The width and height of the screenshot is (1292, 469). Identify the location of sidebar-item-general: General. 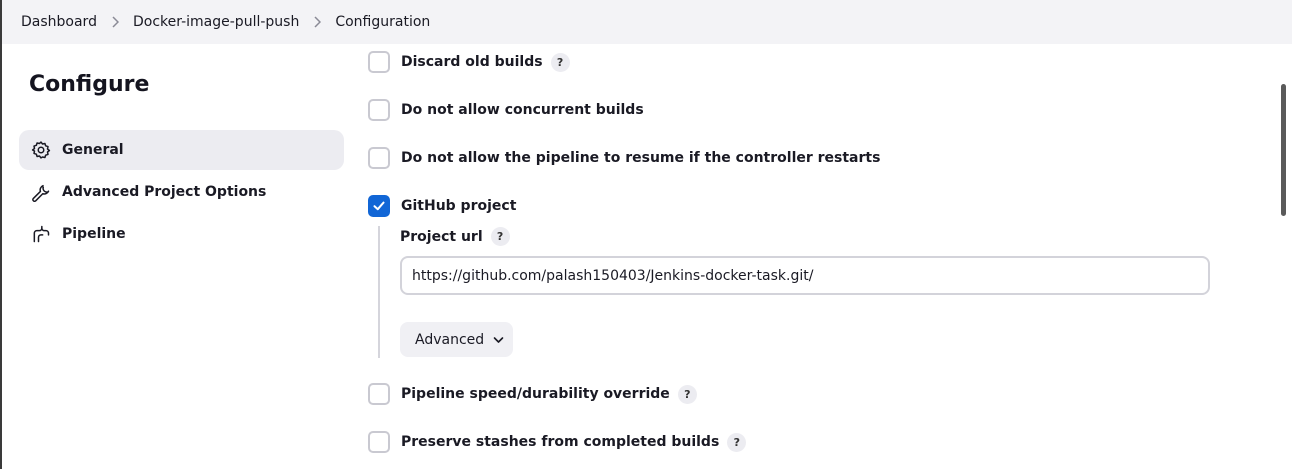
(181, 150).